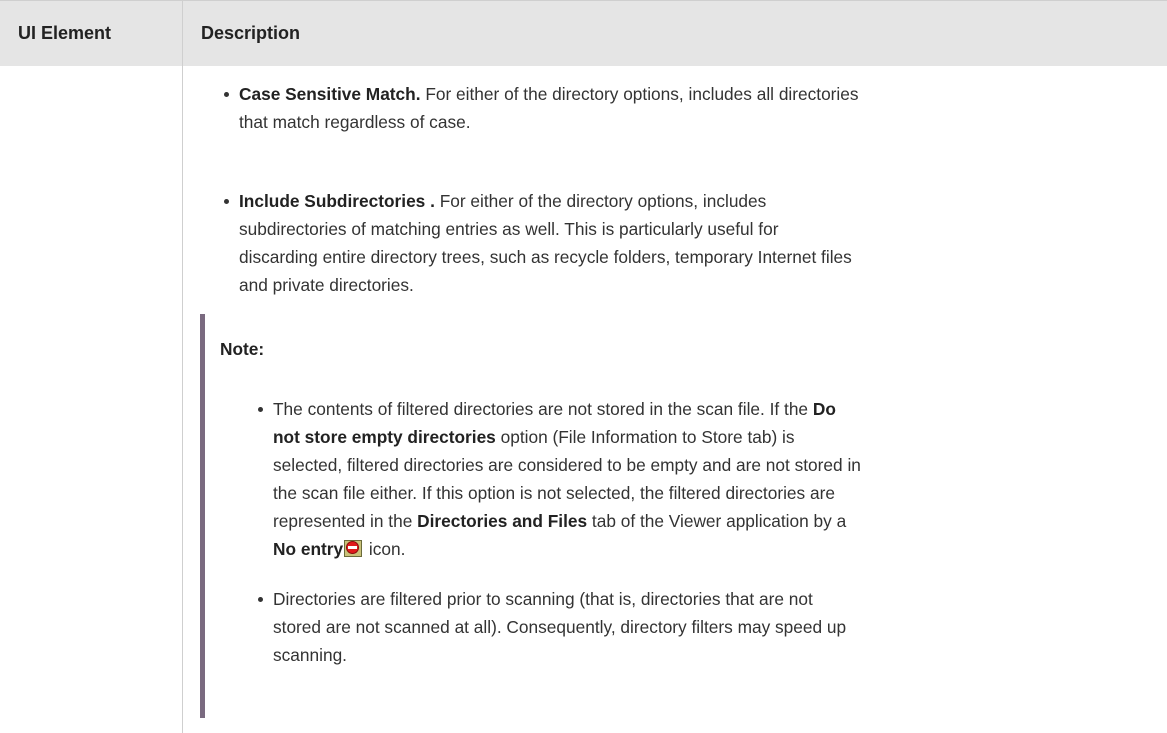 This screenshot has height=733, width=1167. What do you see at coordinates (502, 521) in the screenshot?
I see `note-bold-text: Directories and Files` at bounding box center [502, 521].